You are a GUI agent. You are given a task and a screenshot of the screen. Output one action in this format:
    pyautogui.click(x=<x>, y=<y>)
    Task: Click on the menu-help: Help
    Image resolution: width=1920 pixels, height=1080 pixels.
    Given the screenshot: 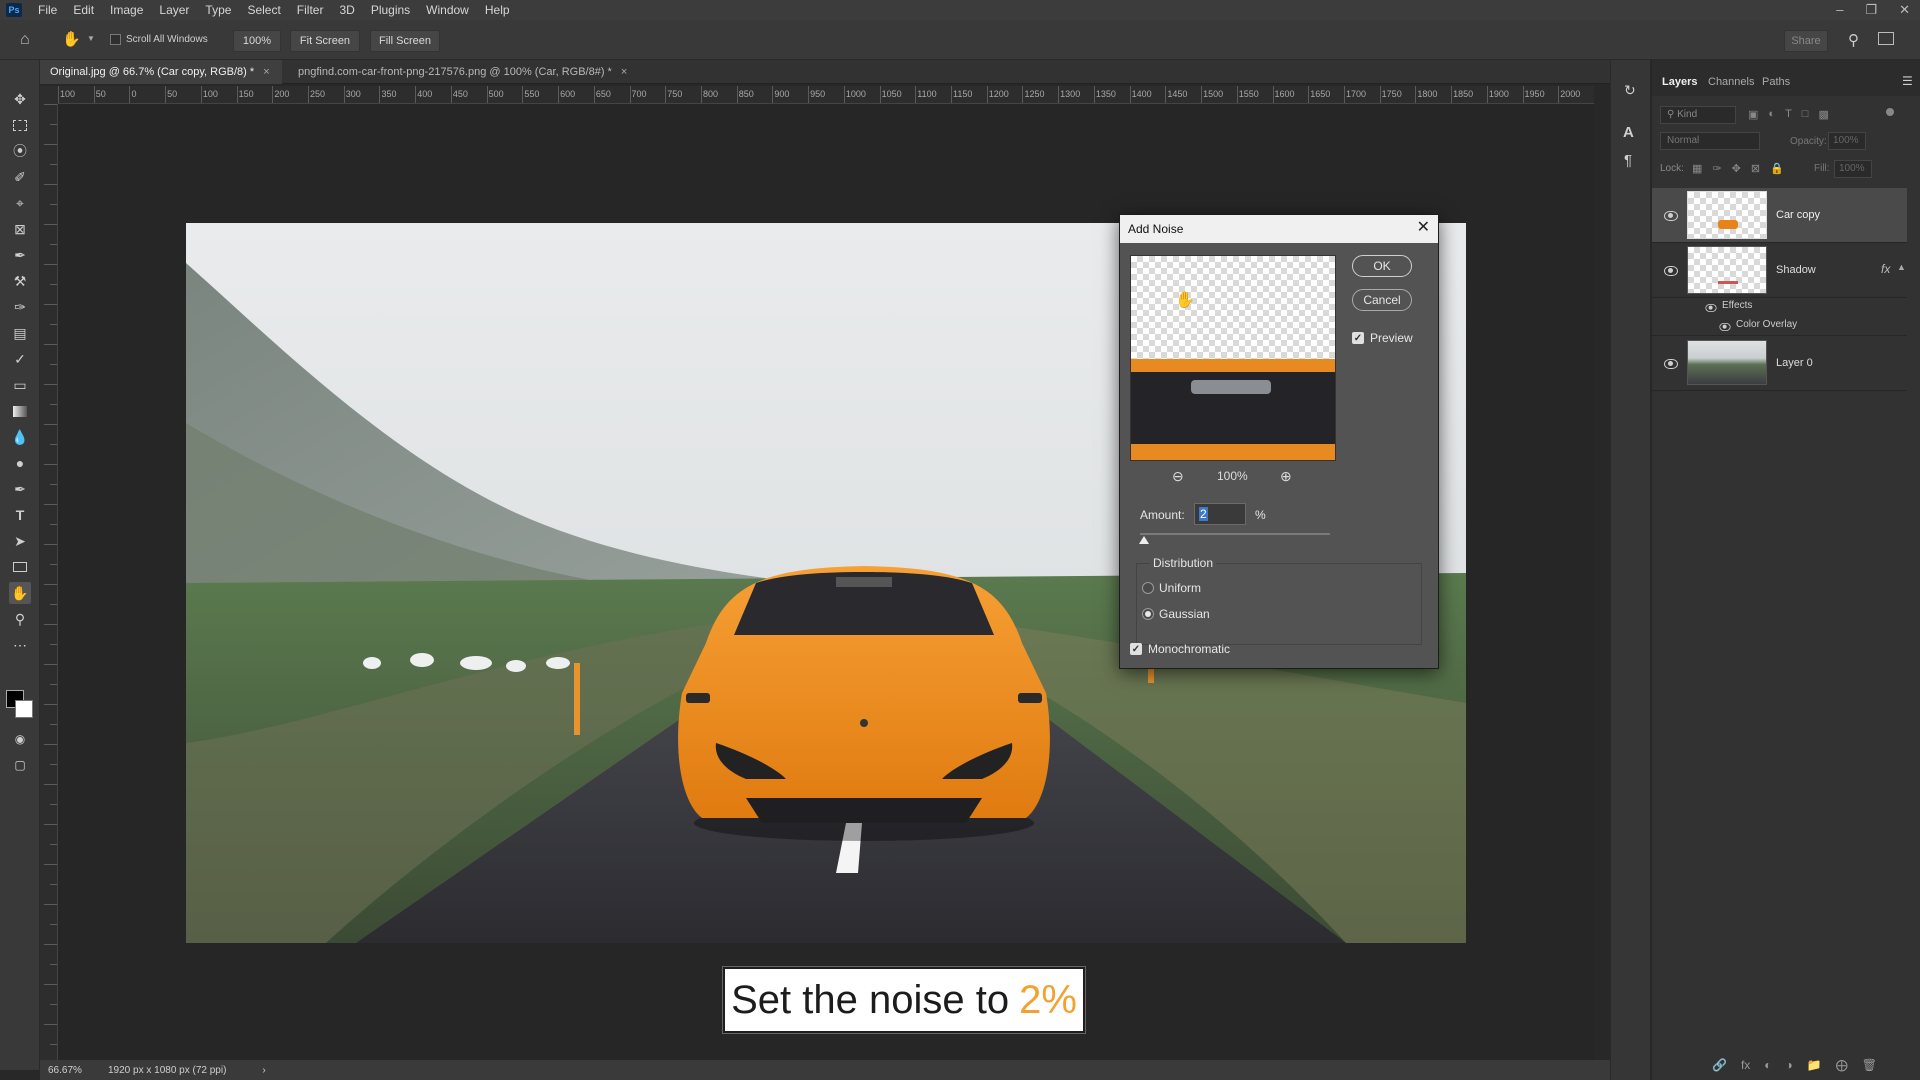 What is the action you would take?
    pyautogui.click(x=497, y=10)
    